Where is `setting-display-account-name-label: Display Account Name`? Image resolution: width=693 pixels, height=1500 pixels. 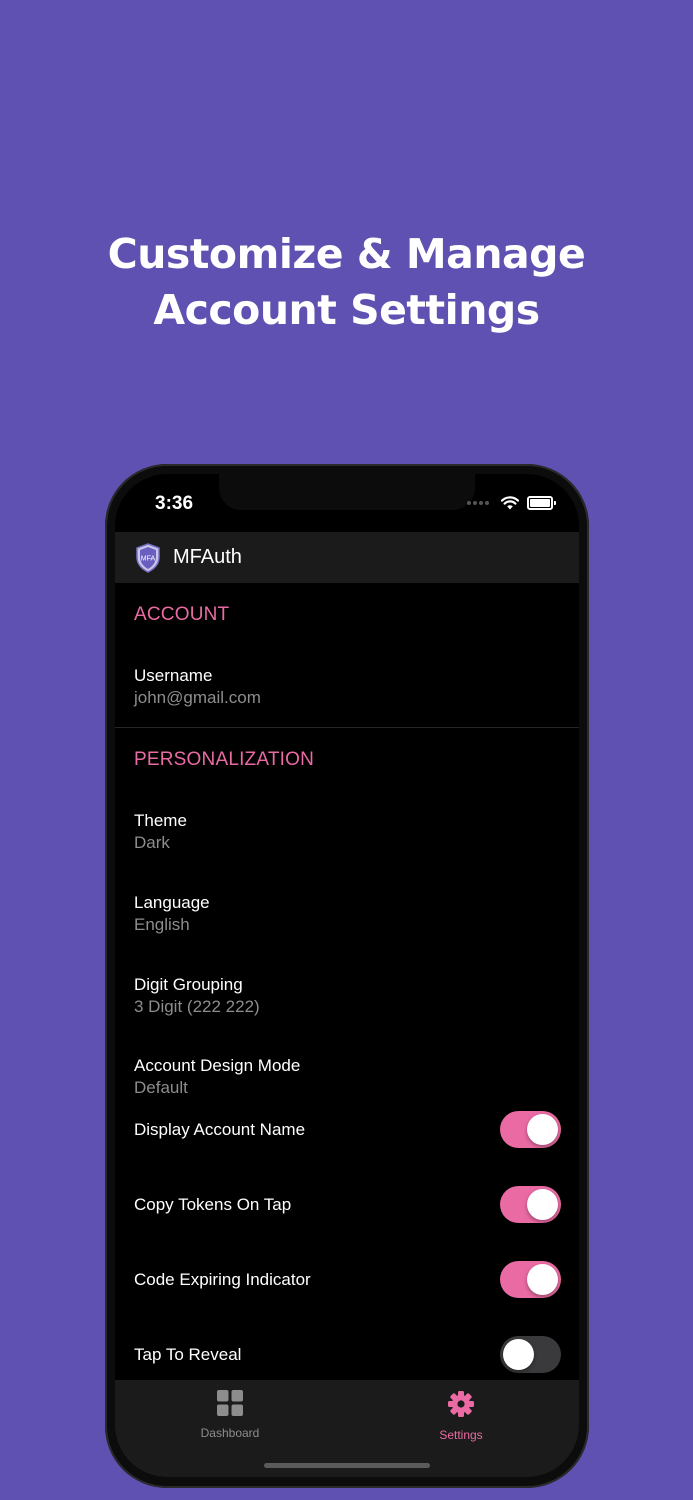 setting-display-account-name-label: Display Account Name is located at coordinates (220, 1129).